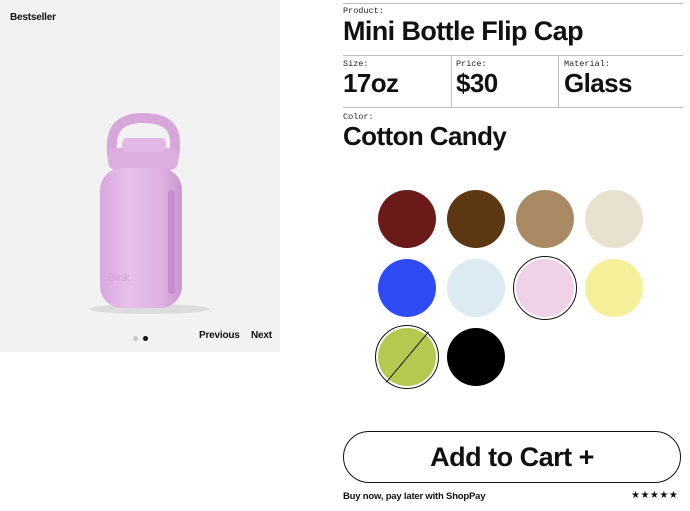 This screenshot has width=690, height=511. I want to click on shoppay-link: Buy now, pay later with ShopPay, so click(414, 496).